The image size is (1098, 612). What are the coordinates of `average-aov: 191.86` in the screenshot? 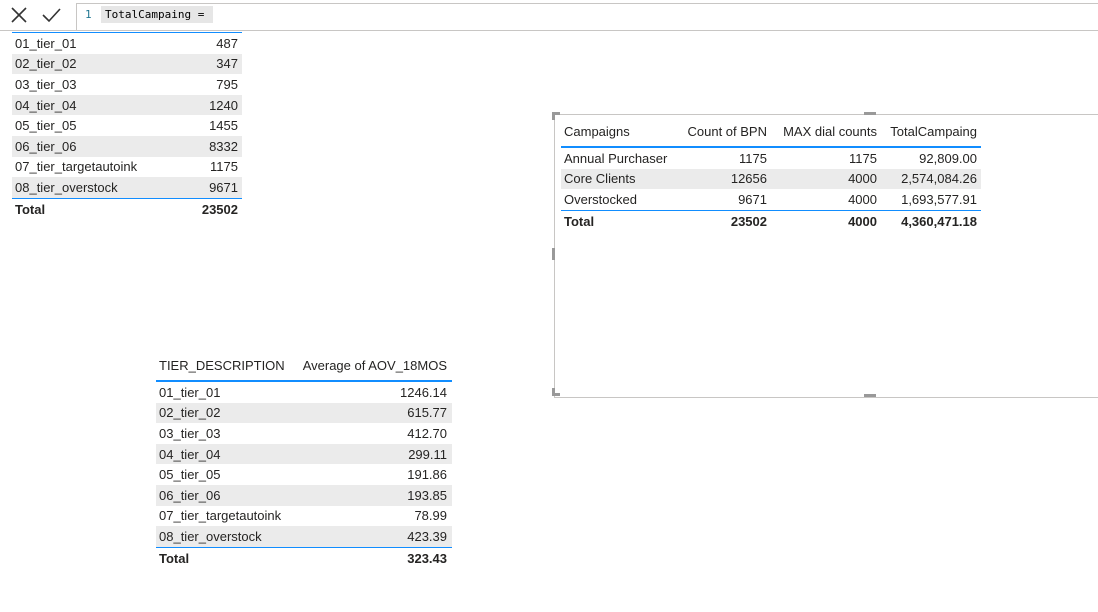 It's located at (427, 475).